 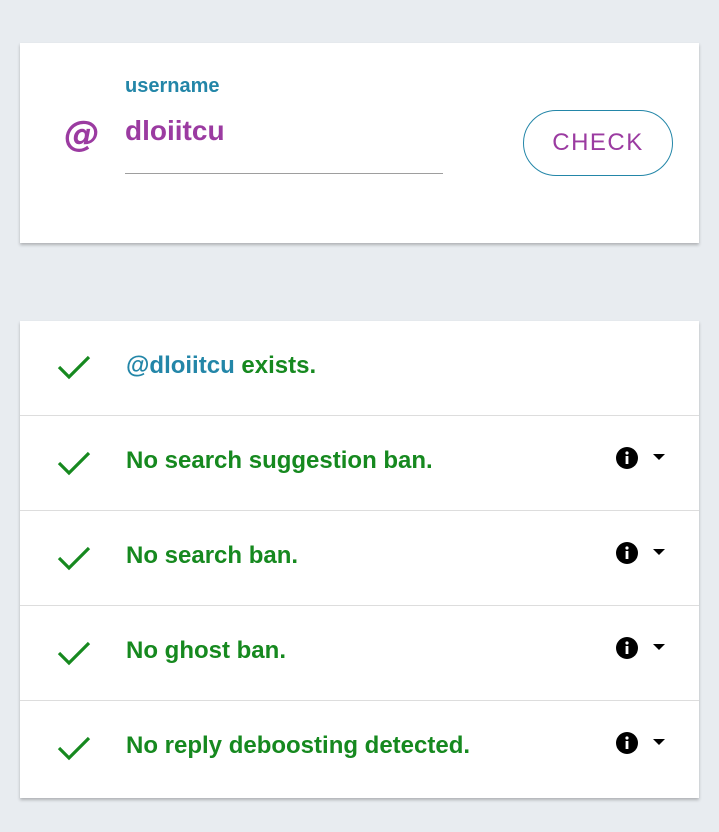 What do you see at coordinates (206, 650) in the screenshot?
I see `result-label: No ghost ban.` at bounding box center [206, 650].